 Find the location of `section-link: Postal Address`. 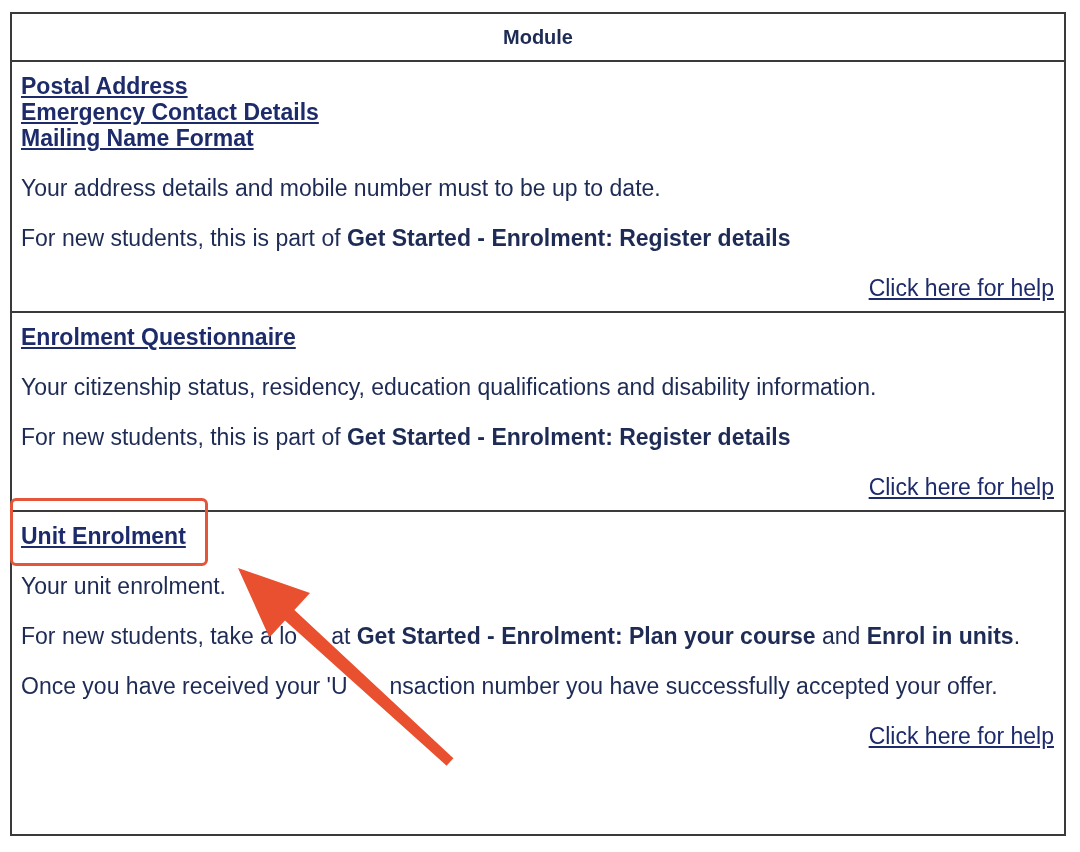

section-link: Postal Address is located at coordinates (104, 86).